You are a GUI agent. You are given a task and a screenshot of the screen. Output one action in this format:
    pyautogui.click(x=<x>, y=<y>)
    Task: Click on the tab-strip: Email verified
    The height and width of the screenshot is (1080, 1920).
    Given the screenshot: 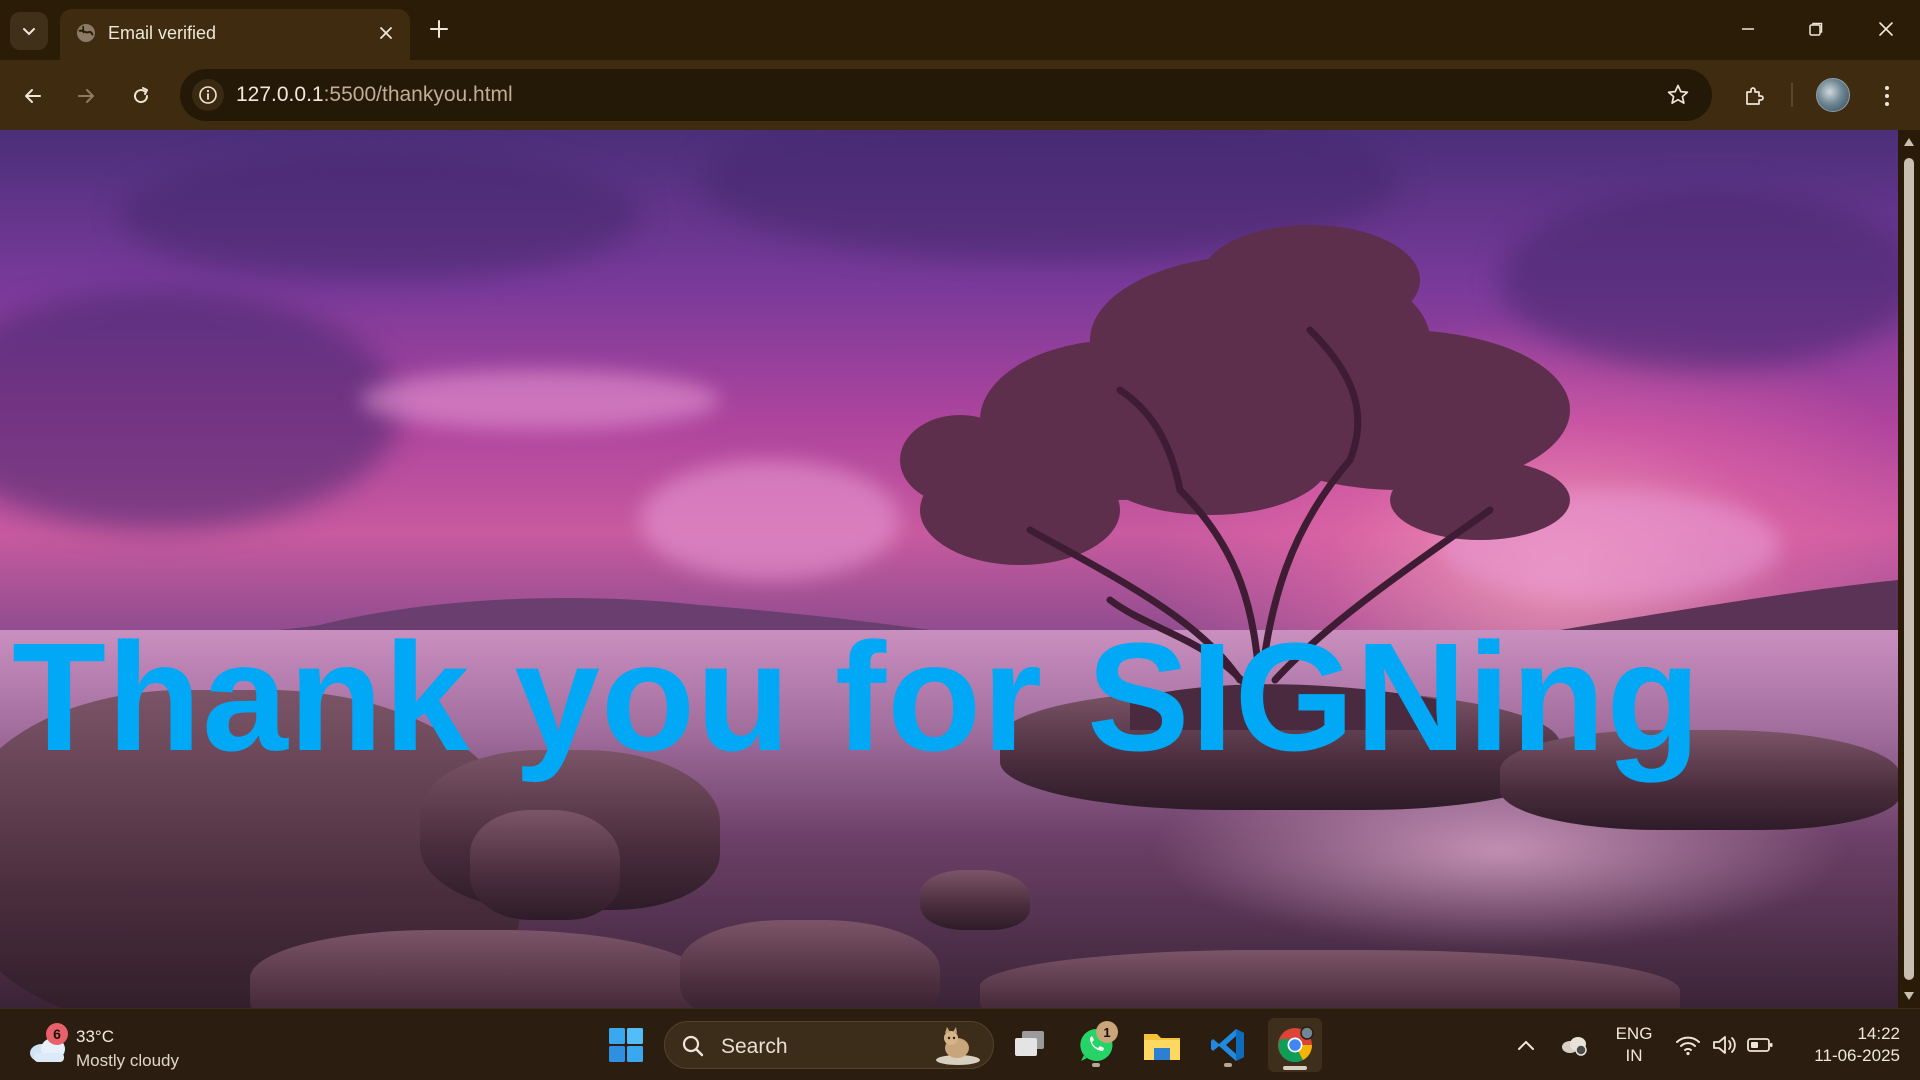 What is the action you would take?
    pyautogui.click(x=960, y=30)
    